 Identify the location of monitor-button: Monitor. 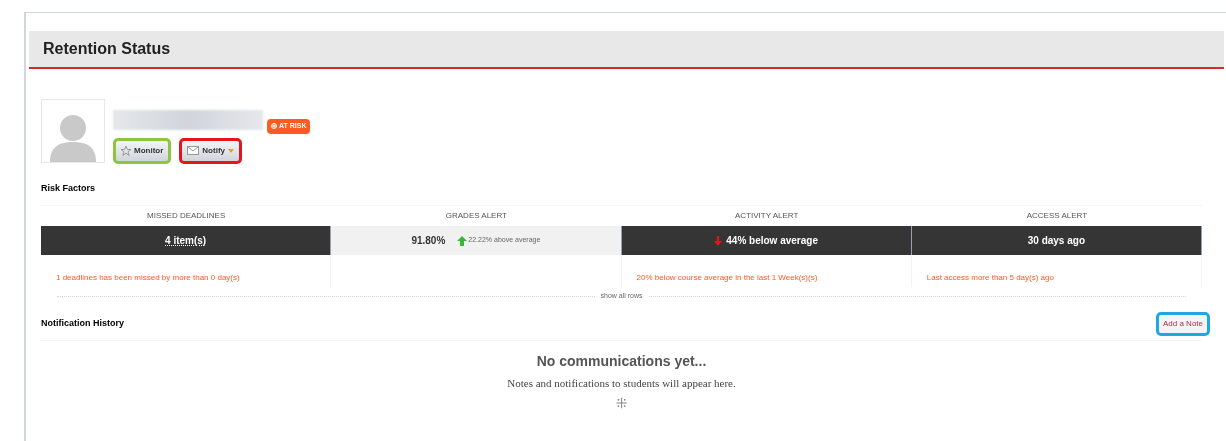
(142, 150).